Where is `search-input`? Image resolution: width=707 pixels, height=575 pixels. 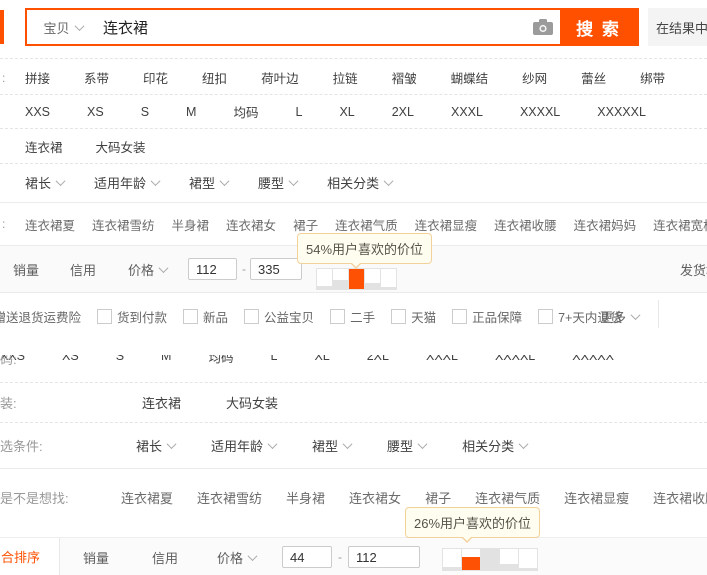 search-input is located at coordinates (312, 27).